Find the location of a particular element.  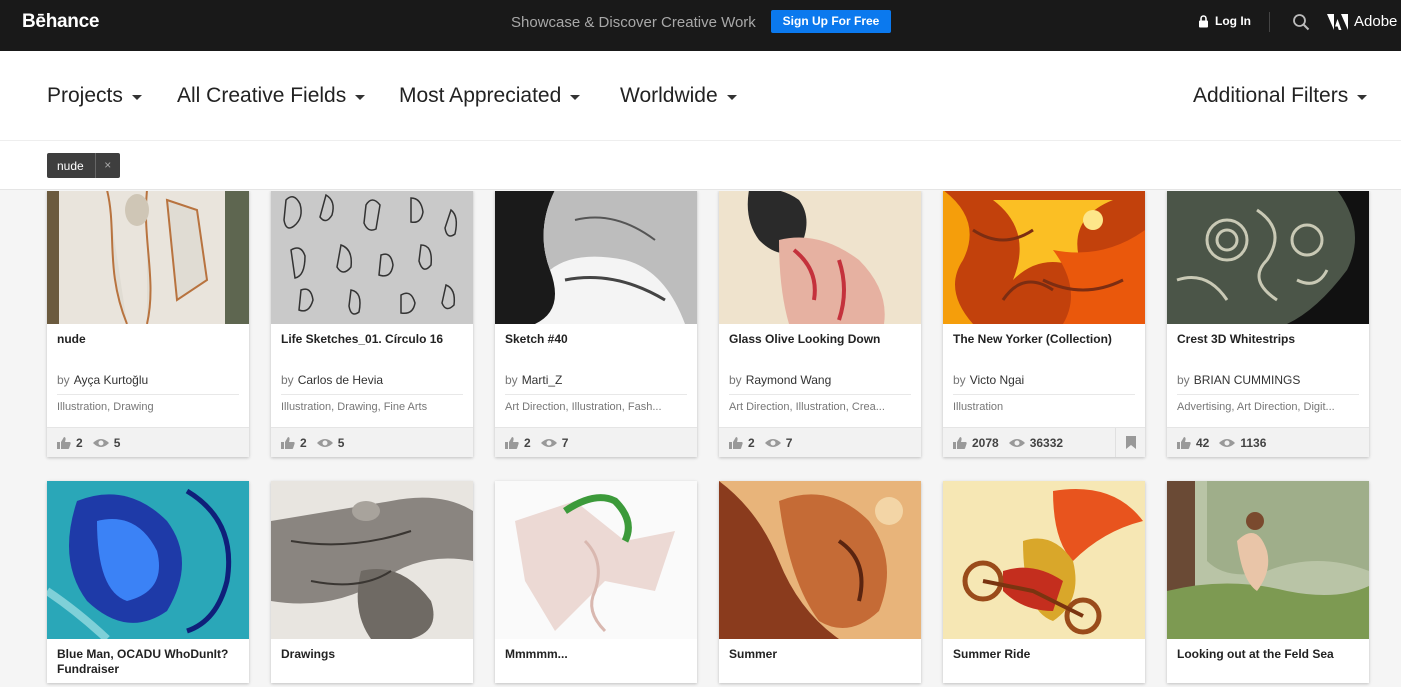

projects-dropdown-label: Projects is located at coordinates (85, 95).